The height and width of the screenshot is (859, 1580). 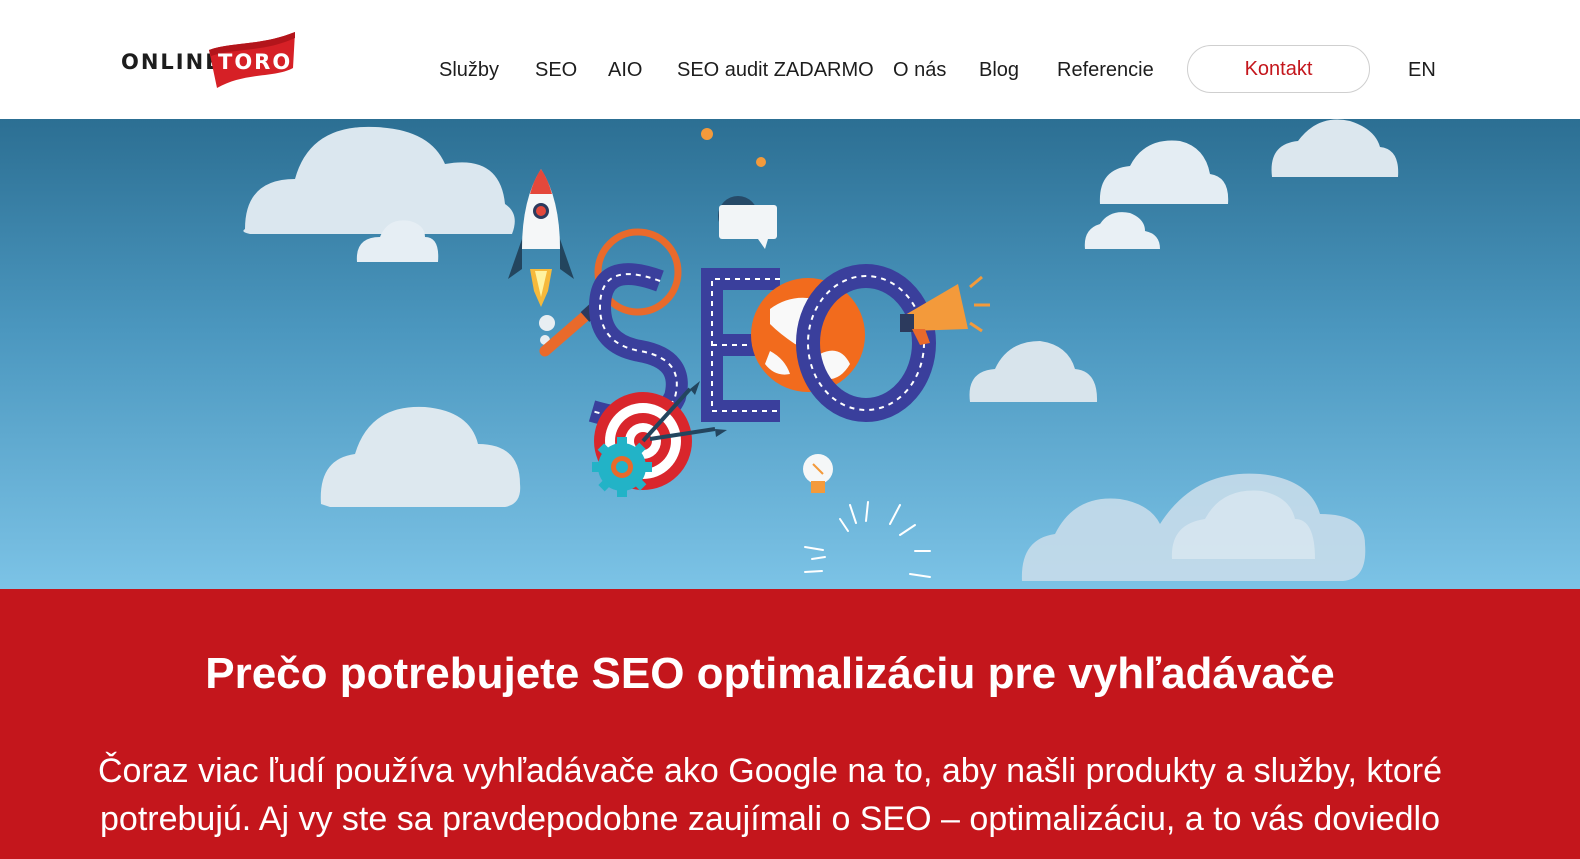 What do you see at coordinates (625, 70) in the screenshot?
I see `nav-item-aio: AIO` at bounding box center [625, 70].